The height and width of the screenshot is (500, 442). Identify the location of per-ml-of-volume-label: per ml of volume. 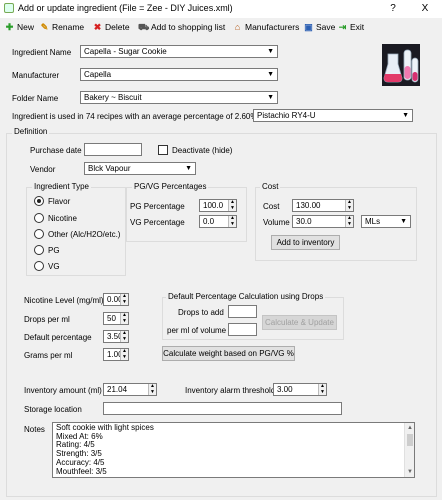
(197, 330).